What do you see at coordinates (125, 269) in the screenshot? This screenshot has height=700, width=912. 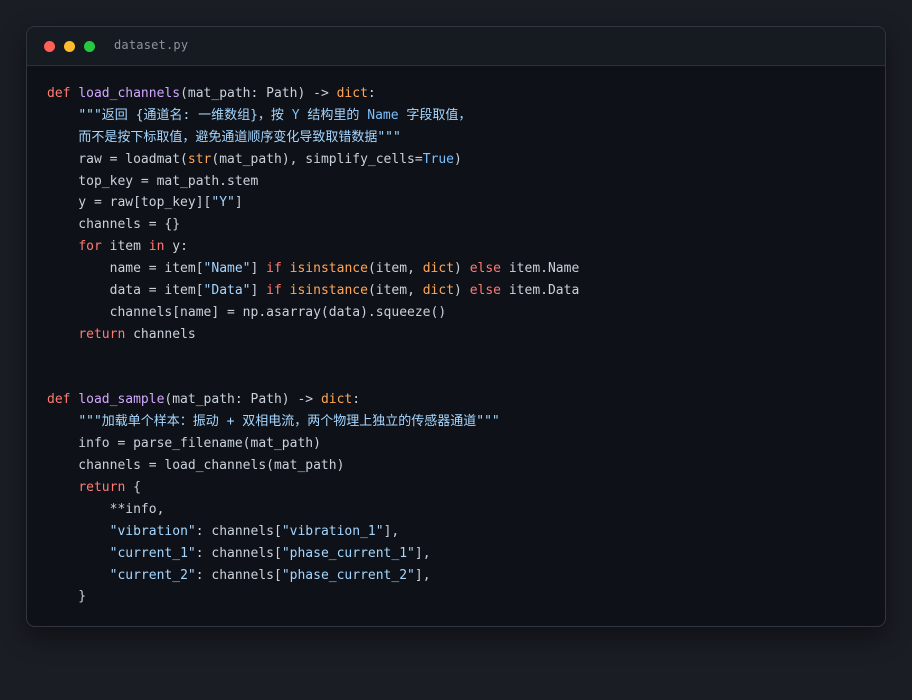 I see `code-token: name = item[` at bounding box center [125, 269].